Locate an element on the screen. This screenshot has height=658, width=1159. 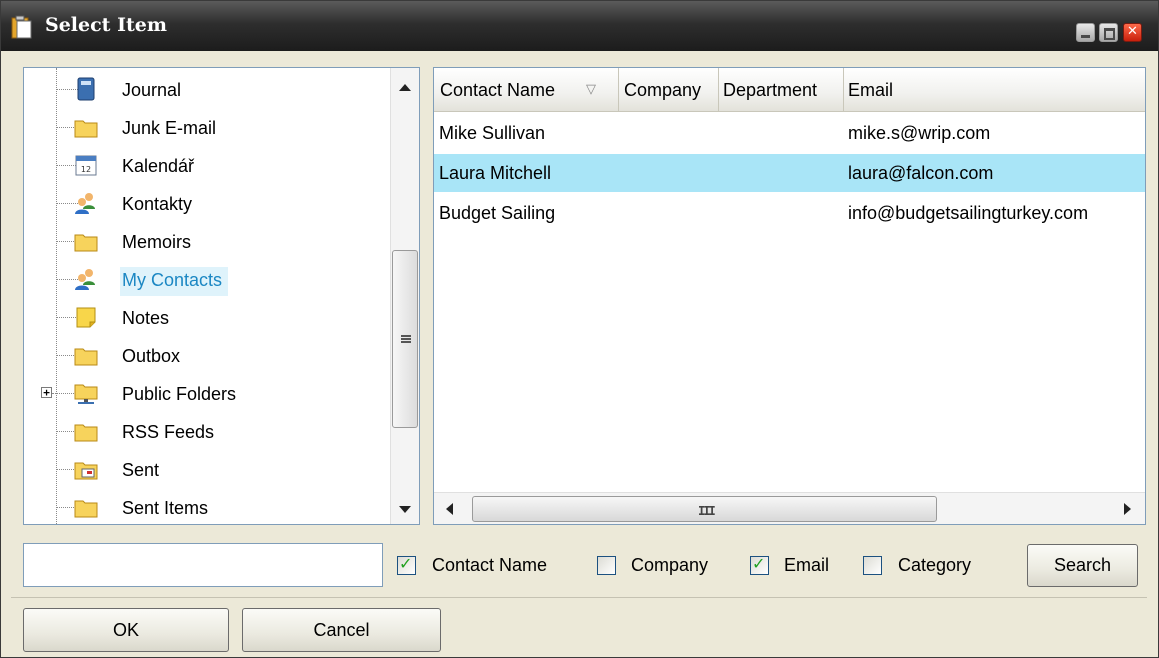
category-checkbox is located at coordinates (872, 565).